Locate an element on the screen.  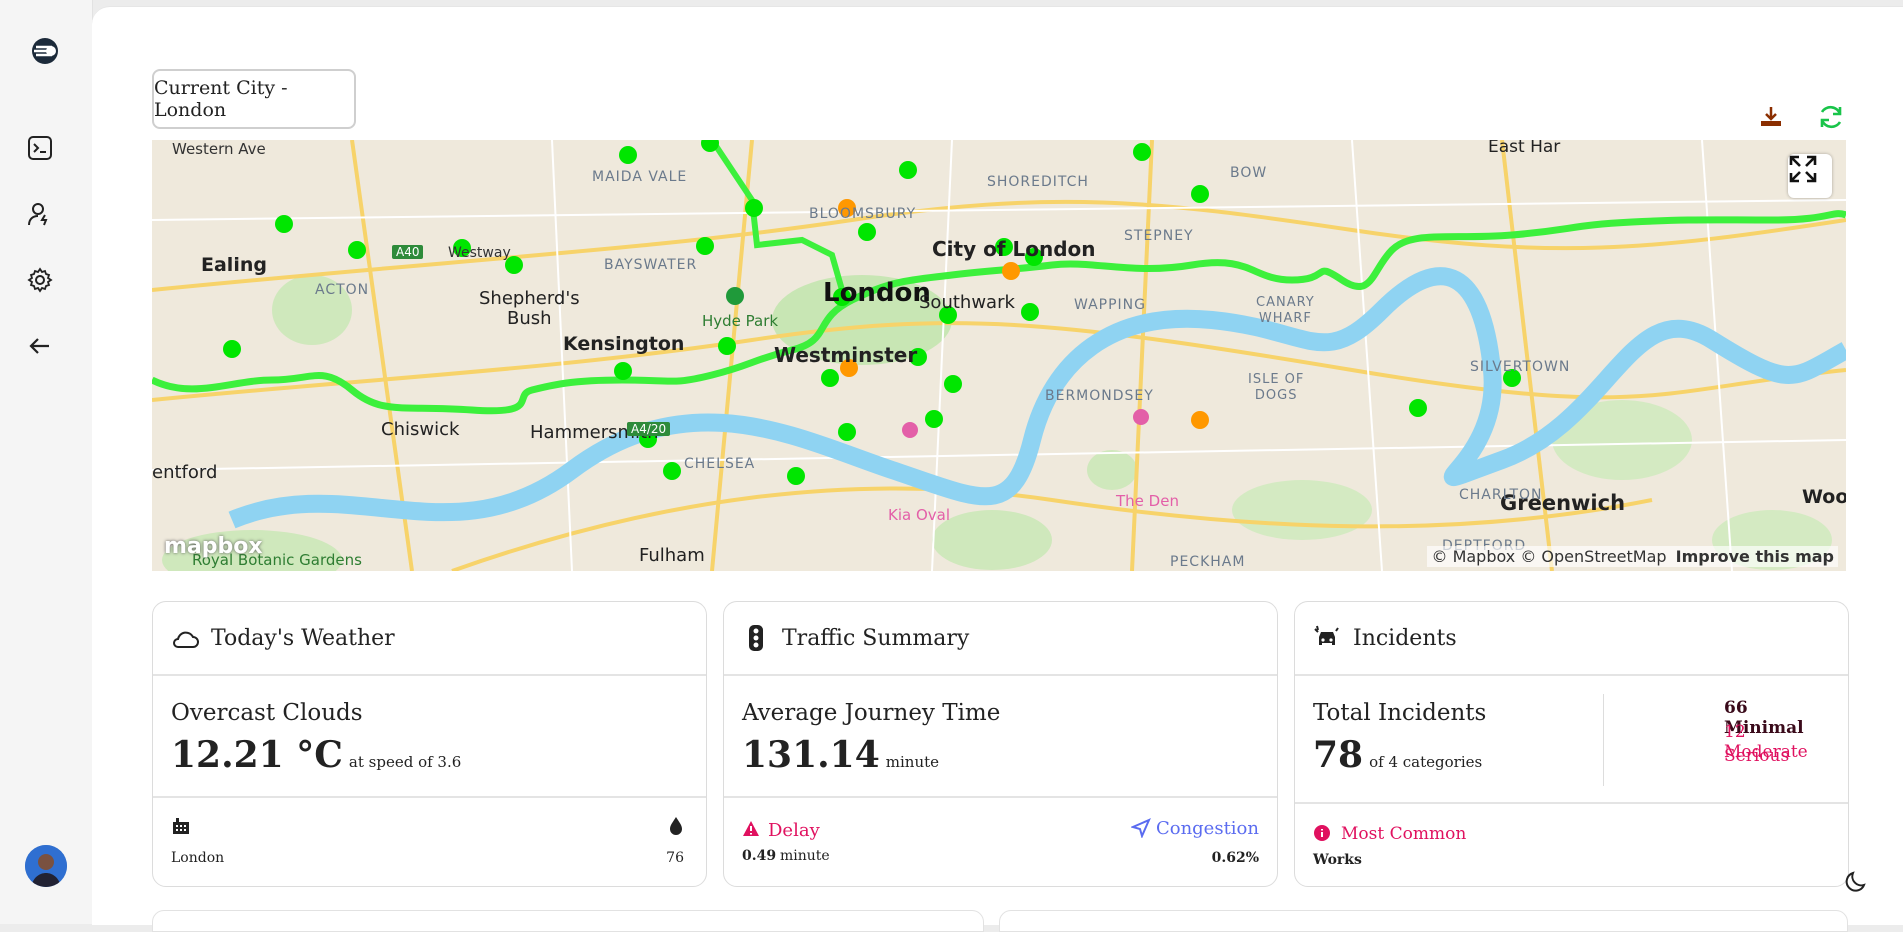
most-common-label: Most Common is located at coordinates (1404, 834).